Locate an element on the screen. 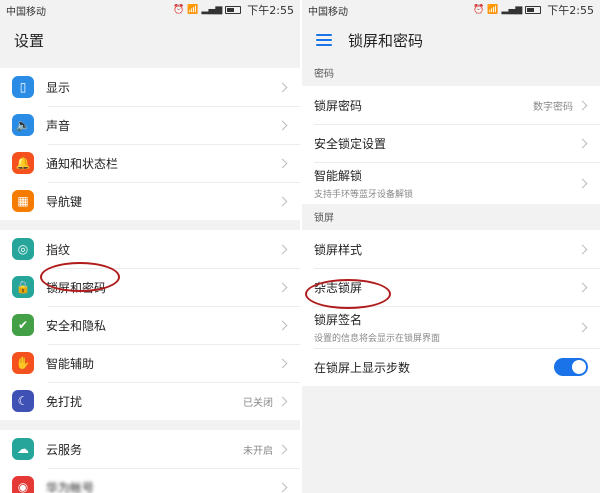  settings-item-label: 锁屏和密码 is located at coordinates (76, 287).